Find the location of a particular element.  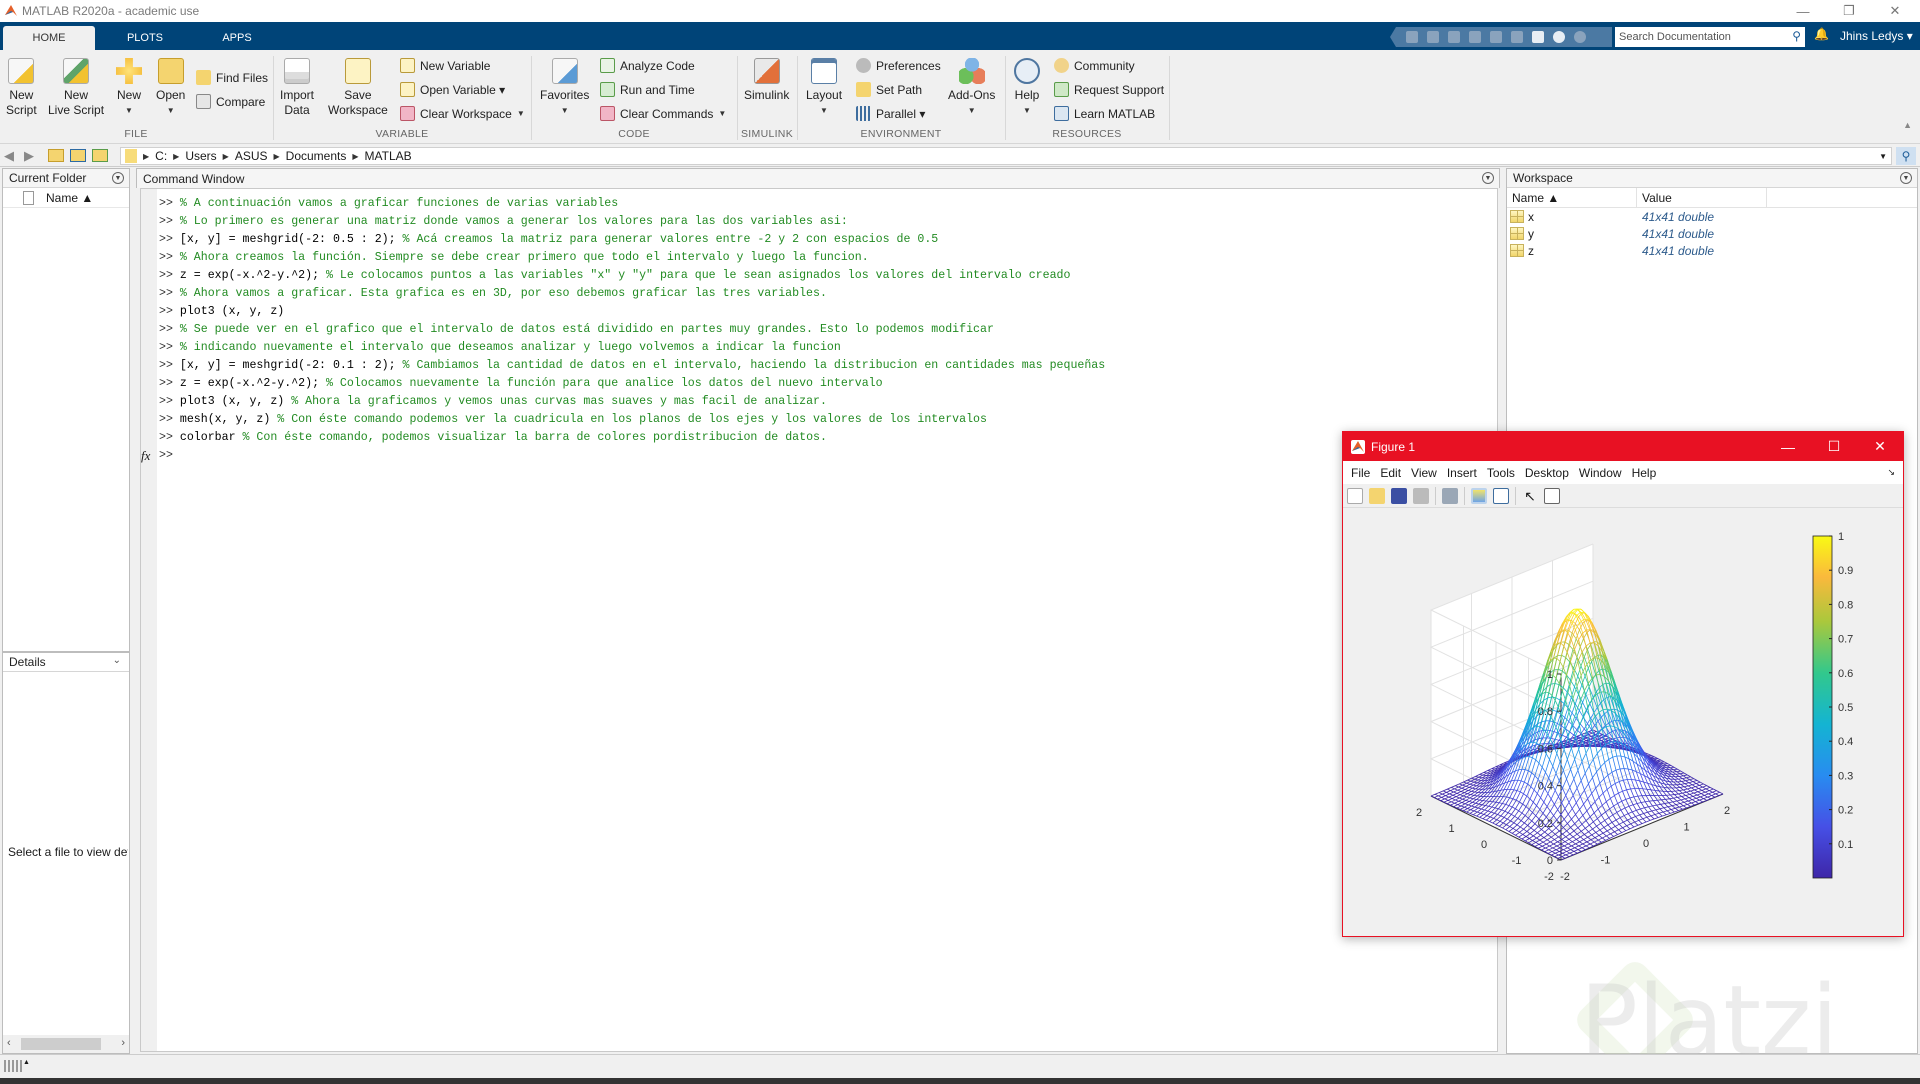

insert-legend-icon is located at coordinates (1501, 495).